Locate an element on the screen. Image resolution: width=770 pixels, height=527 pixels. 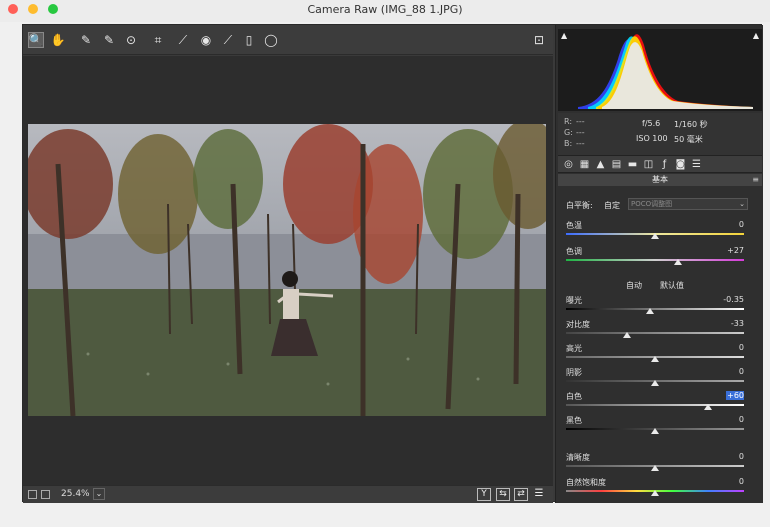
straighten-icon: ⟋ is located at coordinates (183, 40).